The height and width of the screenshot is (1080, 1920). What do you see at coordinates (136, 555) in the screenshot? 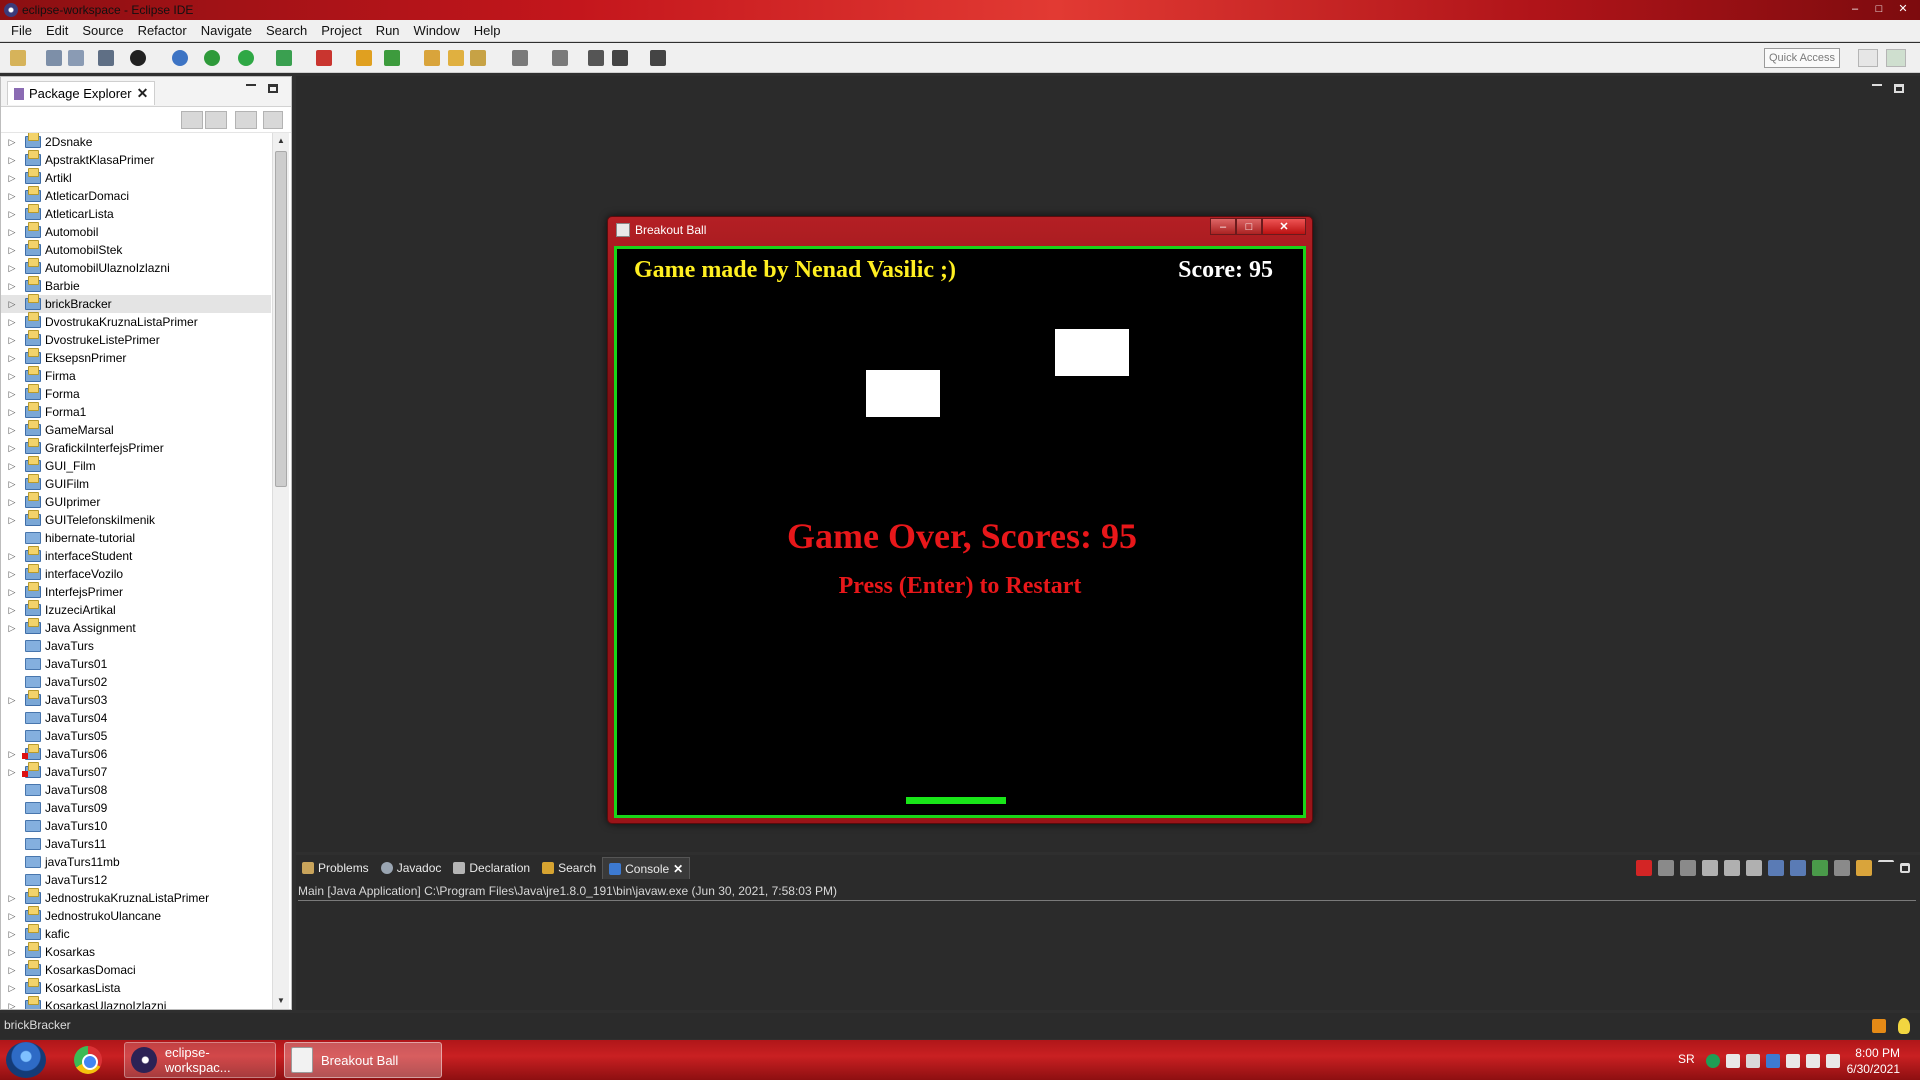
I see `tree-item: ▷ interfaceStudent` at bounding box center [136, 555].